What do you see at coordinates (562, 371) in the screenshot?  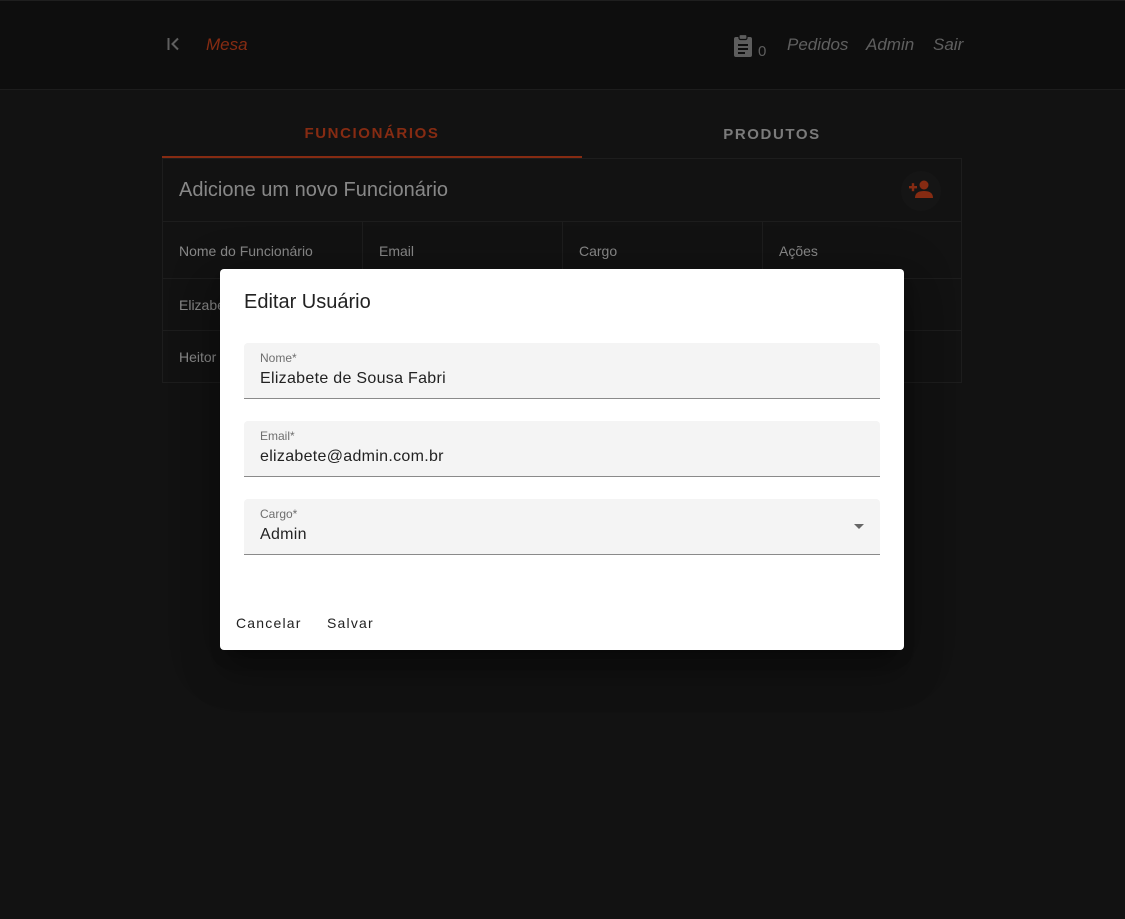 I see `name-field: Nome* Elizabete de Sousa Fabri` at bounding box center [562, 371].